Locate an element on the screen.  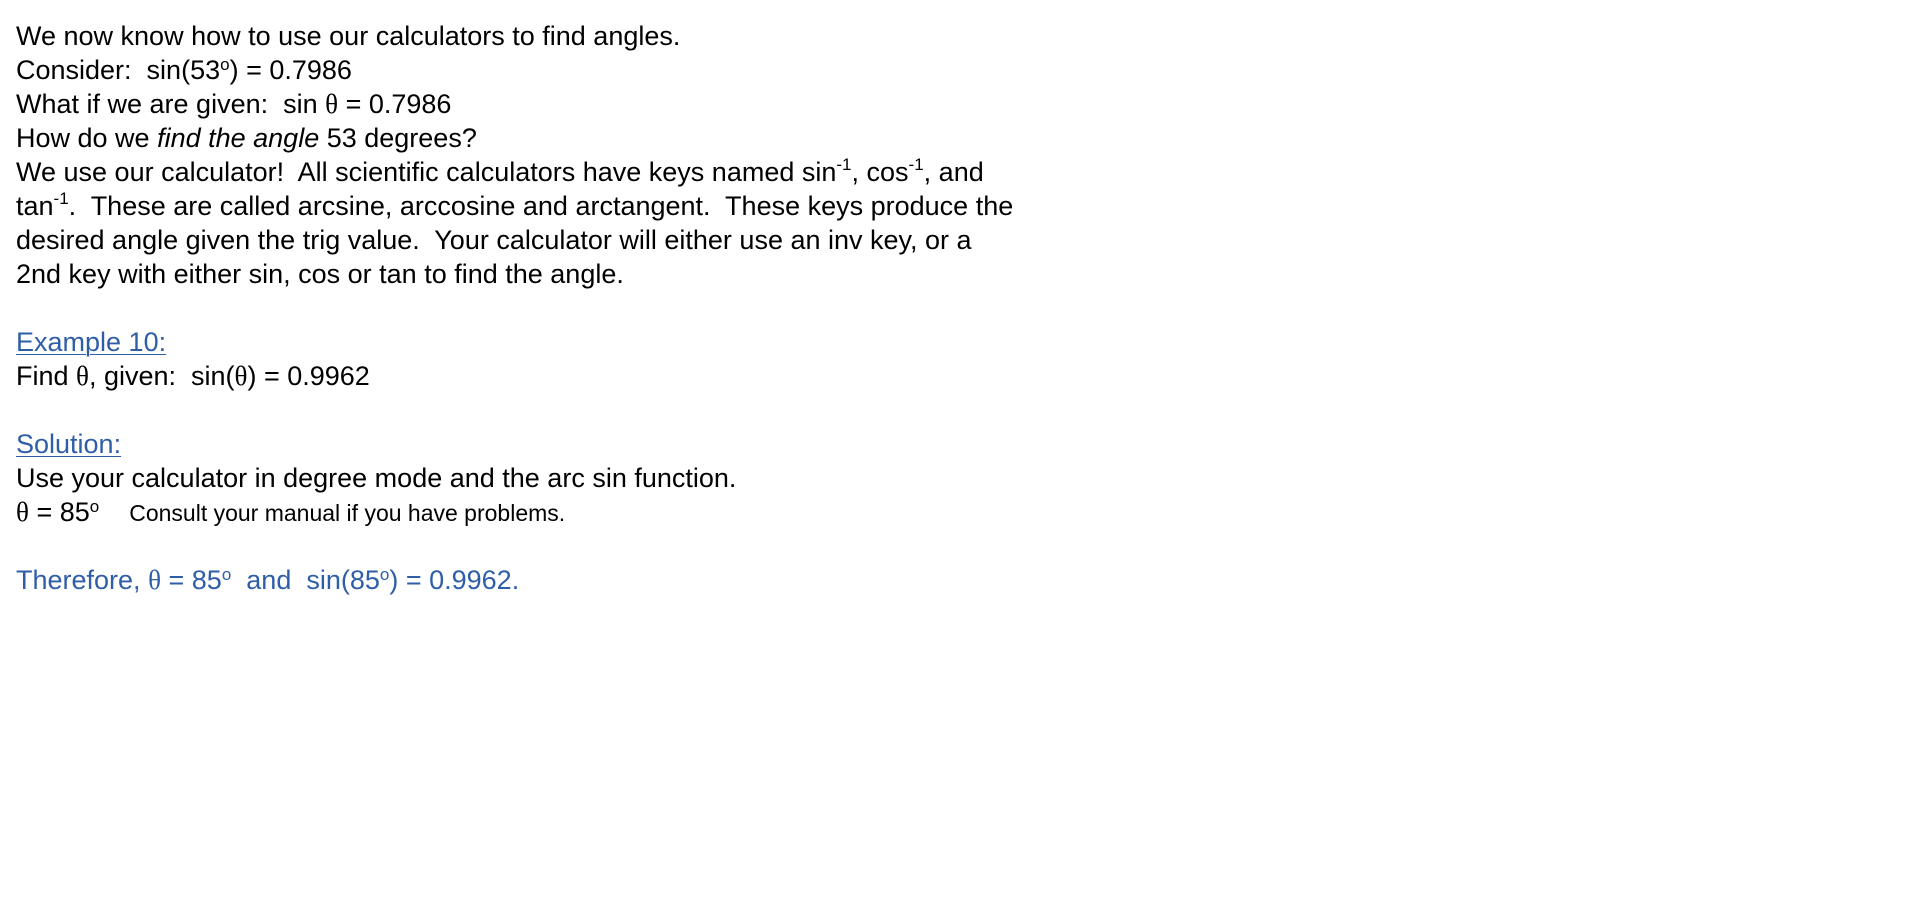
paragraph-text: , and is located at coordinates (953, 172).